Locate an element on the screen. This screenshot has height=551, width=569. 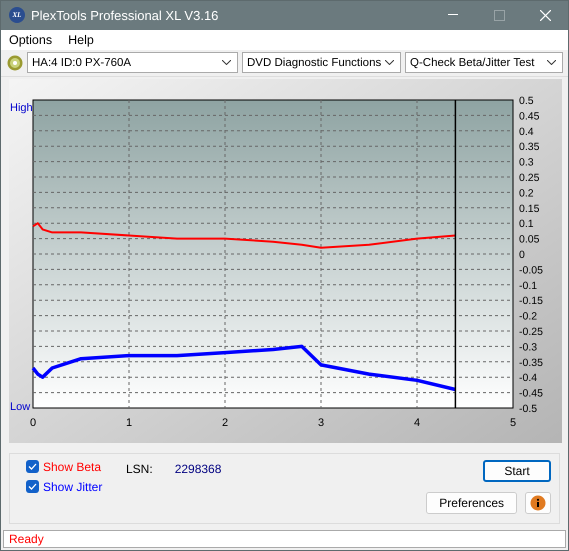
y-tick-label: 0 is located at coordinates (522, 254).